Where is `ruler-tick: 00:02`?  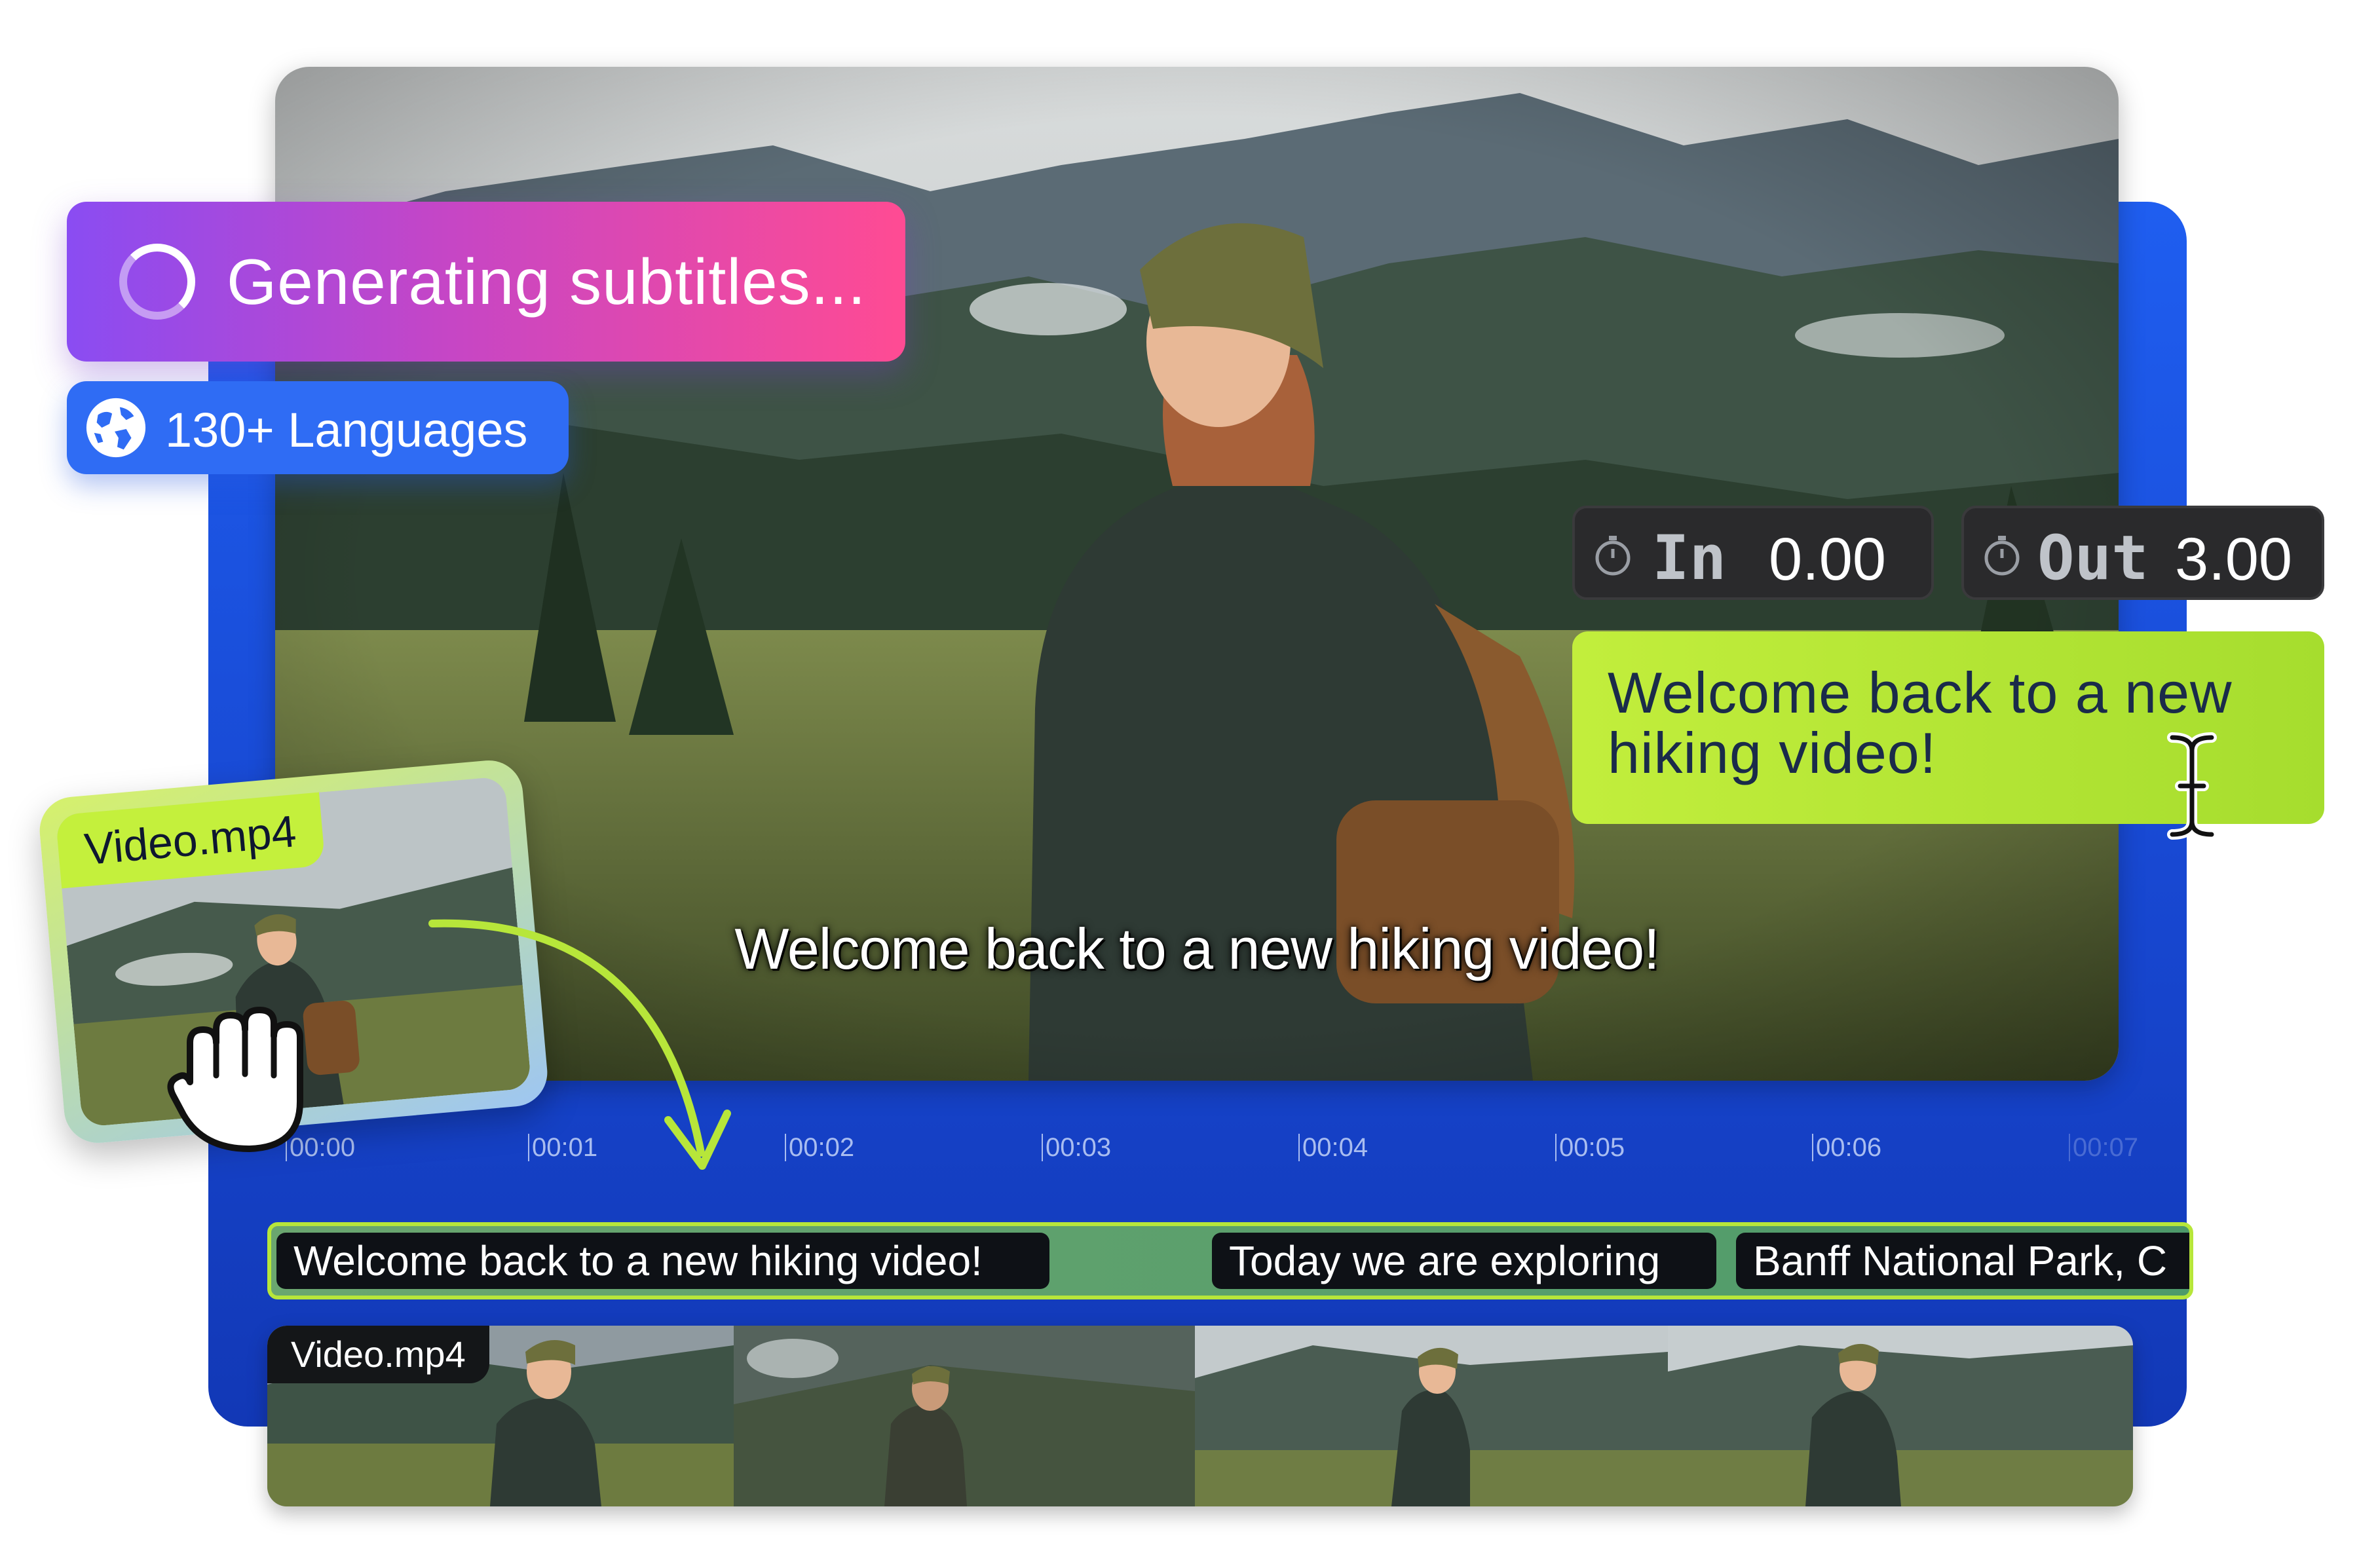
ruler-tick: 00:02 is located at coordinates (819, 1148).